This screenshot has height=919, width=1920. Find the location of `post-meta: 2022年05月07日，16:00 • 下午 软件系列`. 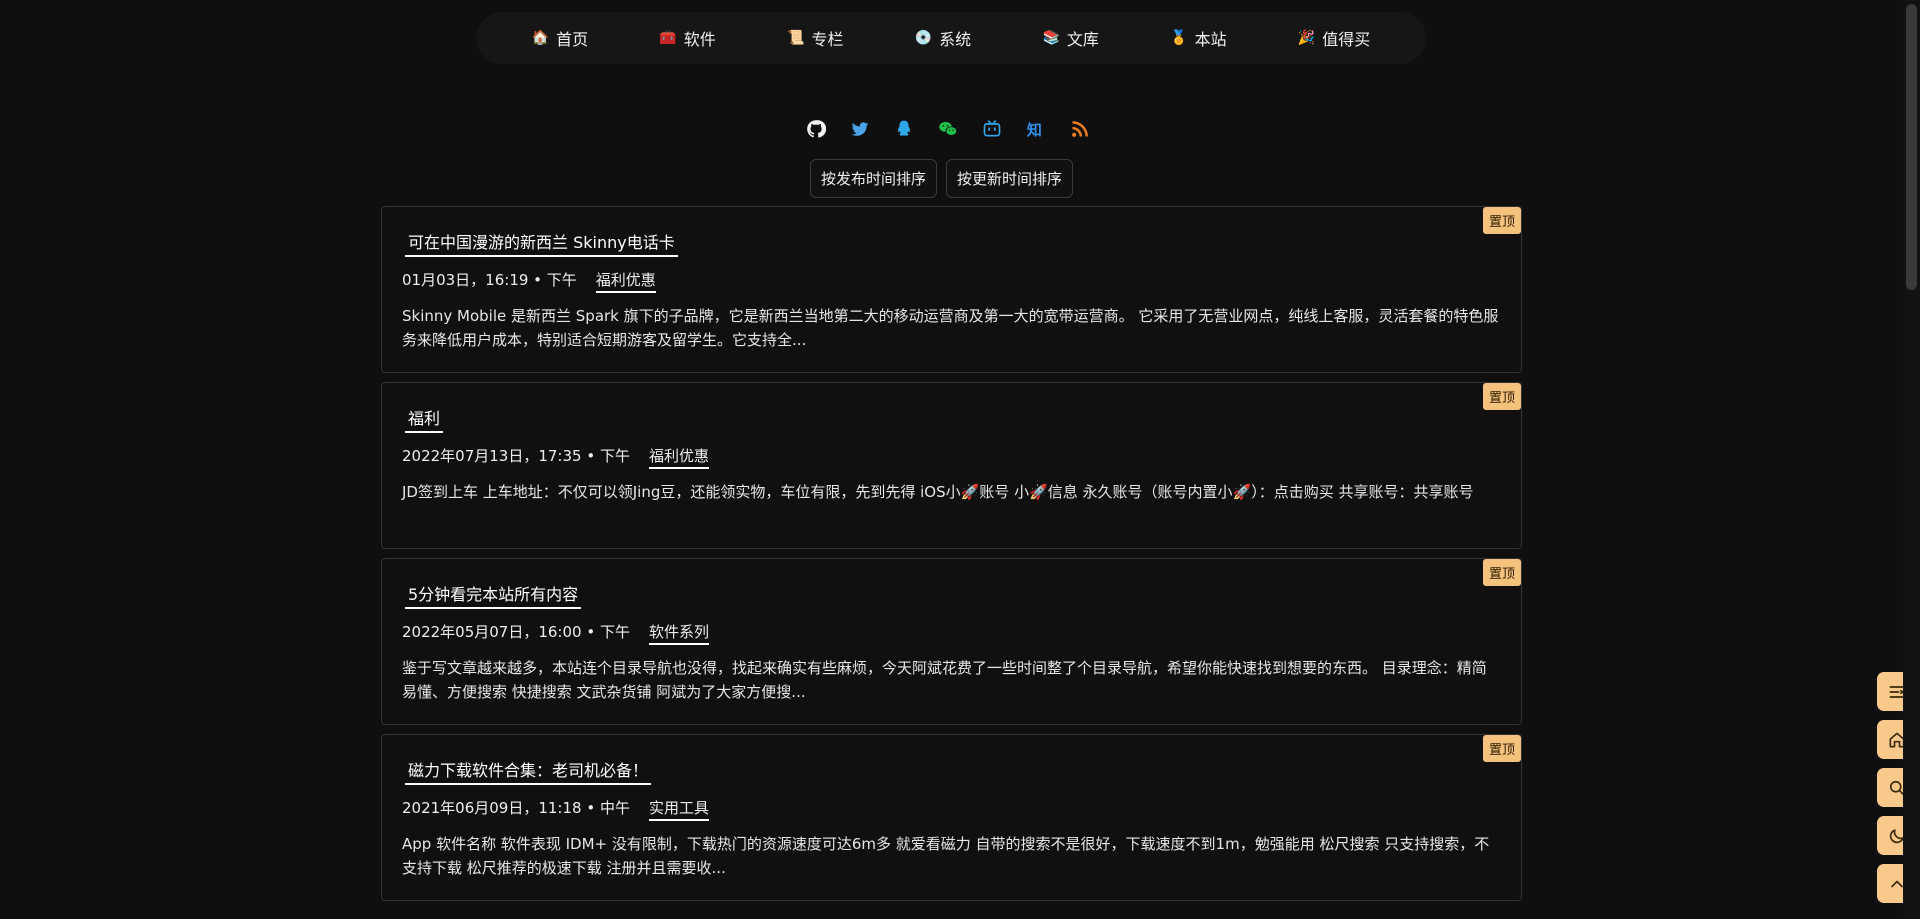

post-meta: 2022年05月07日，16:00 • 下午 软件系列 is located at coordinates (555, 633).